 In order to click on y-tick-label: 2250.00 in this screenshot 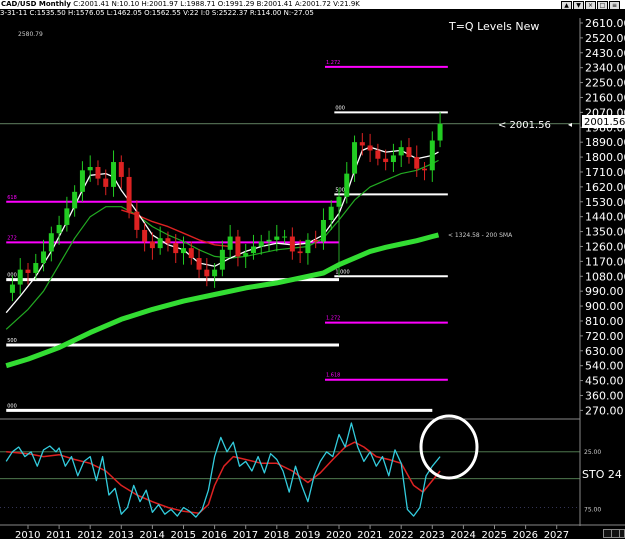, I will do `click(605, 83)`.